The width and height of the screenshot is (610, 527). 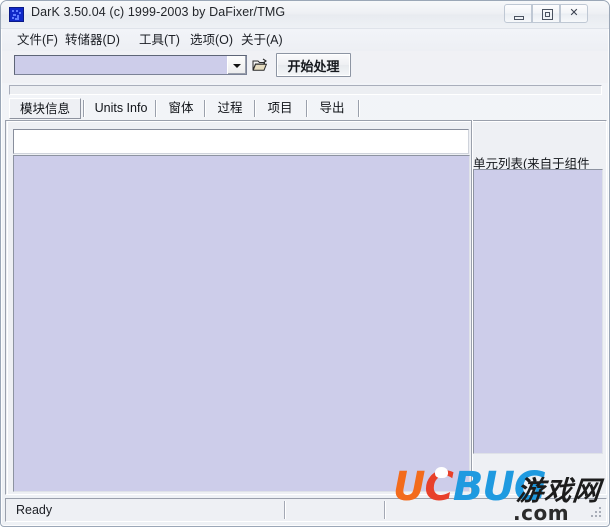 What do you see at coordinates (121, 65) in the screenshot?
I see `file-path-input` at bounding box center [121, 65].